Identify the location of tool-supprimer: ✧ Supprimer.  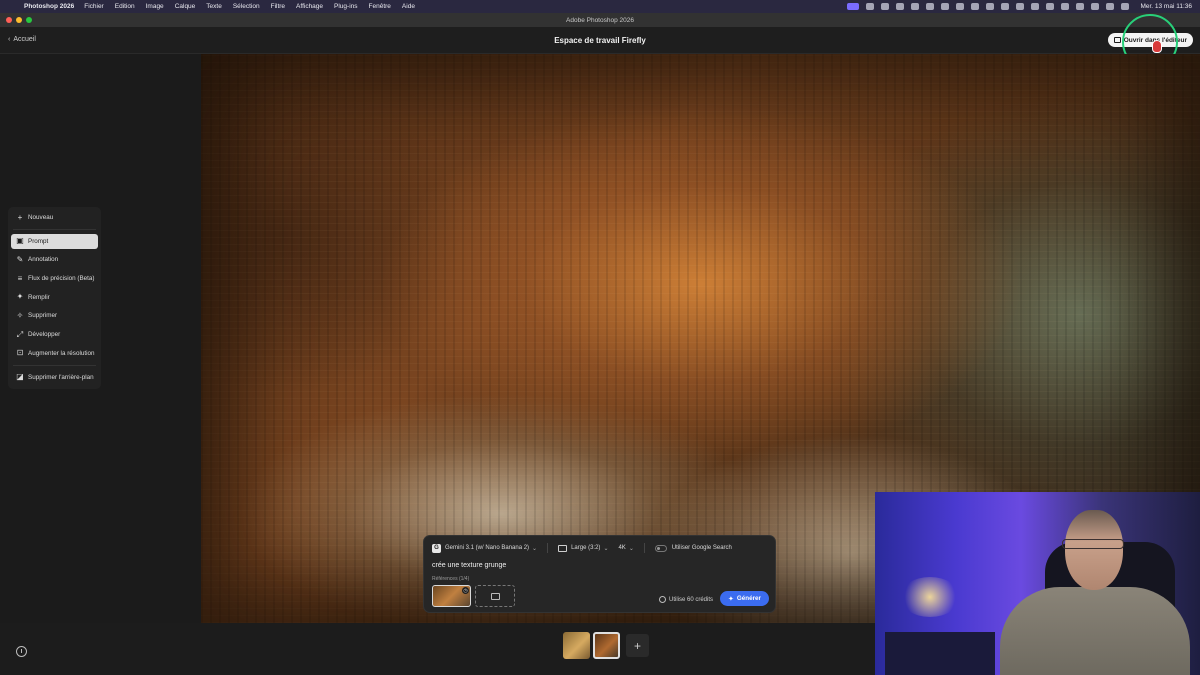
(54, 315).